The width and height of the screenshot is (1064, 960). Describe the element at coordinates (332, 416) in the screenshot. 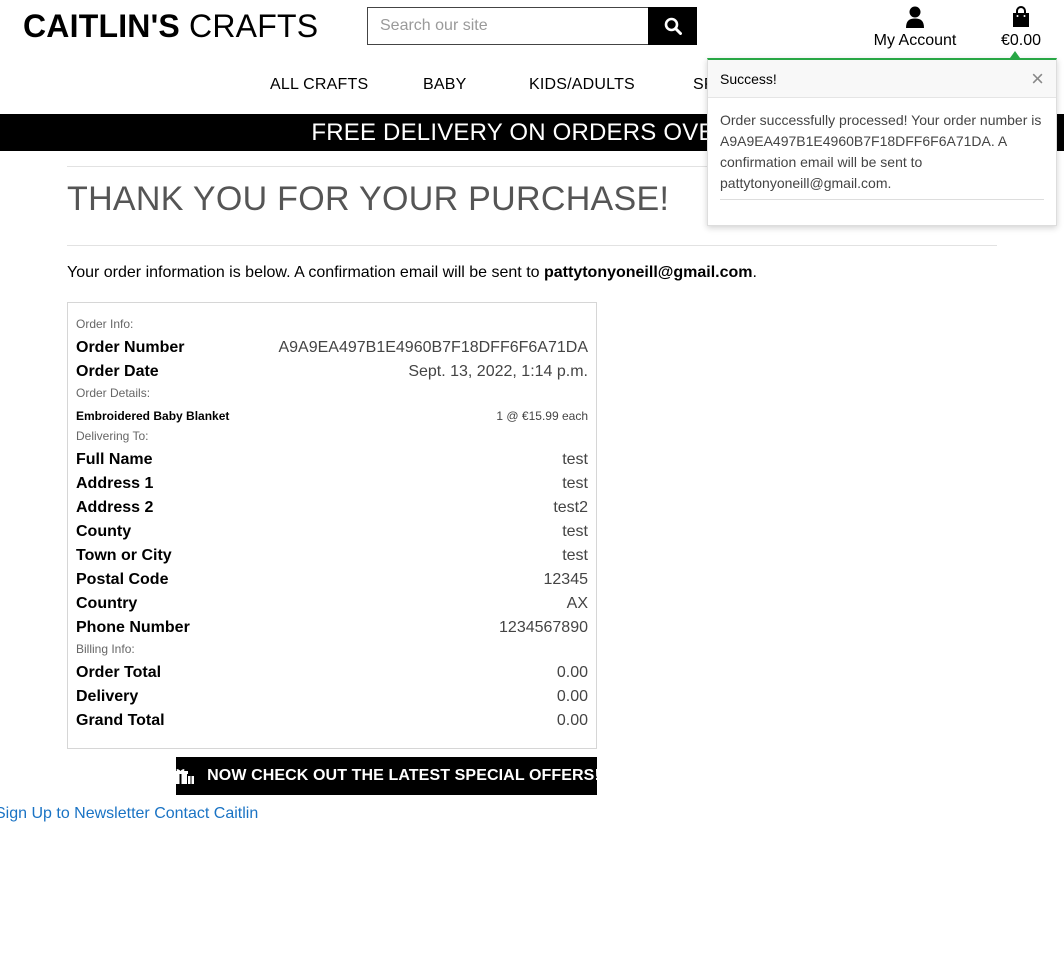

I see `order-item-row: Embroidered Baby Blanket 1 @ €15.99 each` at that location.